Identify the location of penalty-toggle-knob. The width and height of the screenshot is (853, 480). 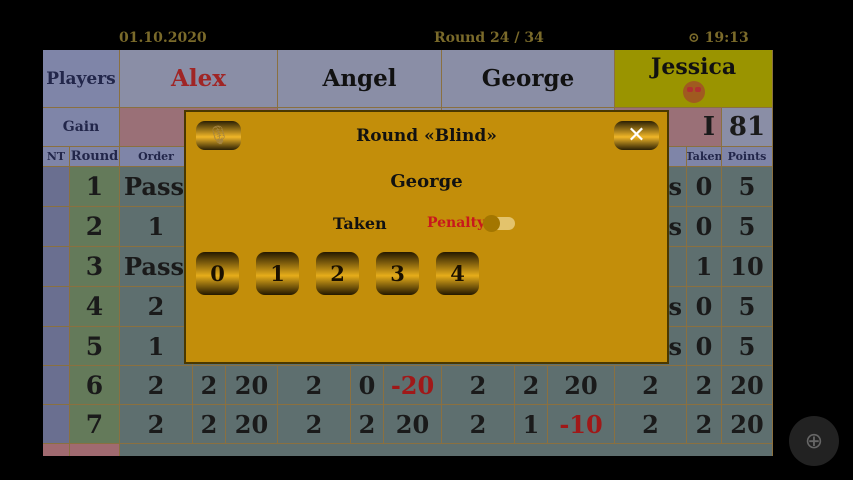
(491, 223).